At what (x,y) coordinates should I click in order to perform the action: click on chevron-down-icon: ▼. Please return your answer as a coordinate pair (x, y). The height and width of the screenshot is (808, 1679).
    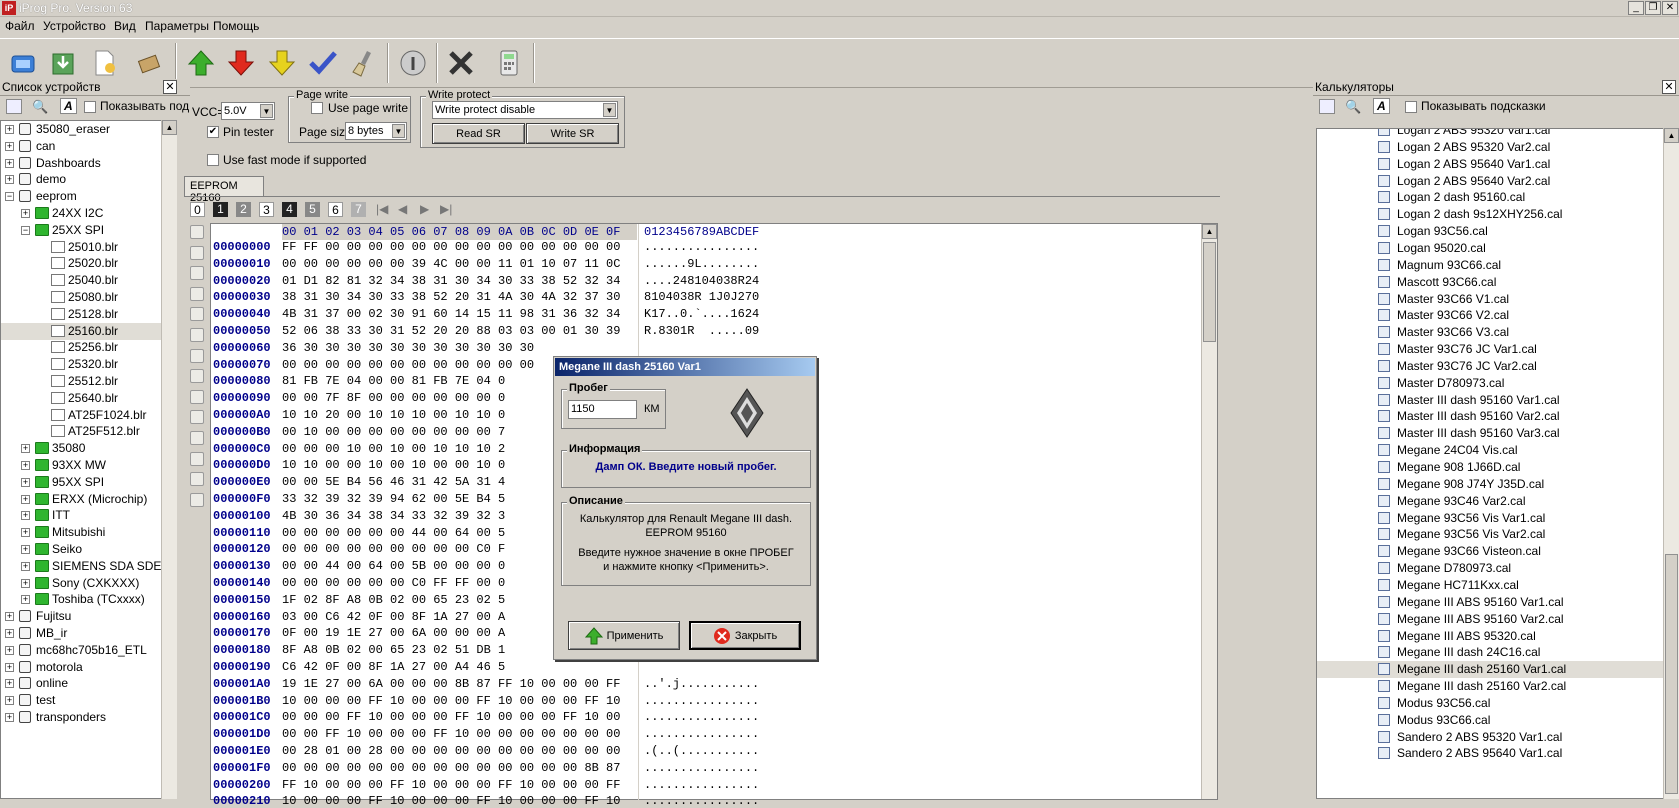
    Looking at the image, I should click on (609, 110).